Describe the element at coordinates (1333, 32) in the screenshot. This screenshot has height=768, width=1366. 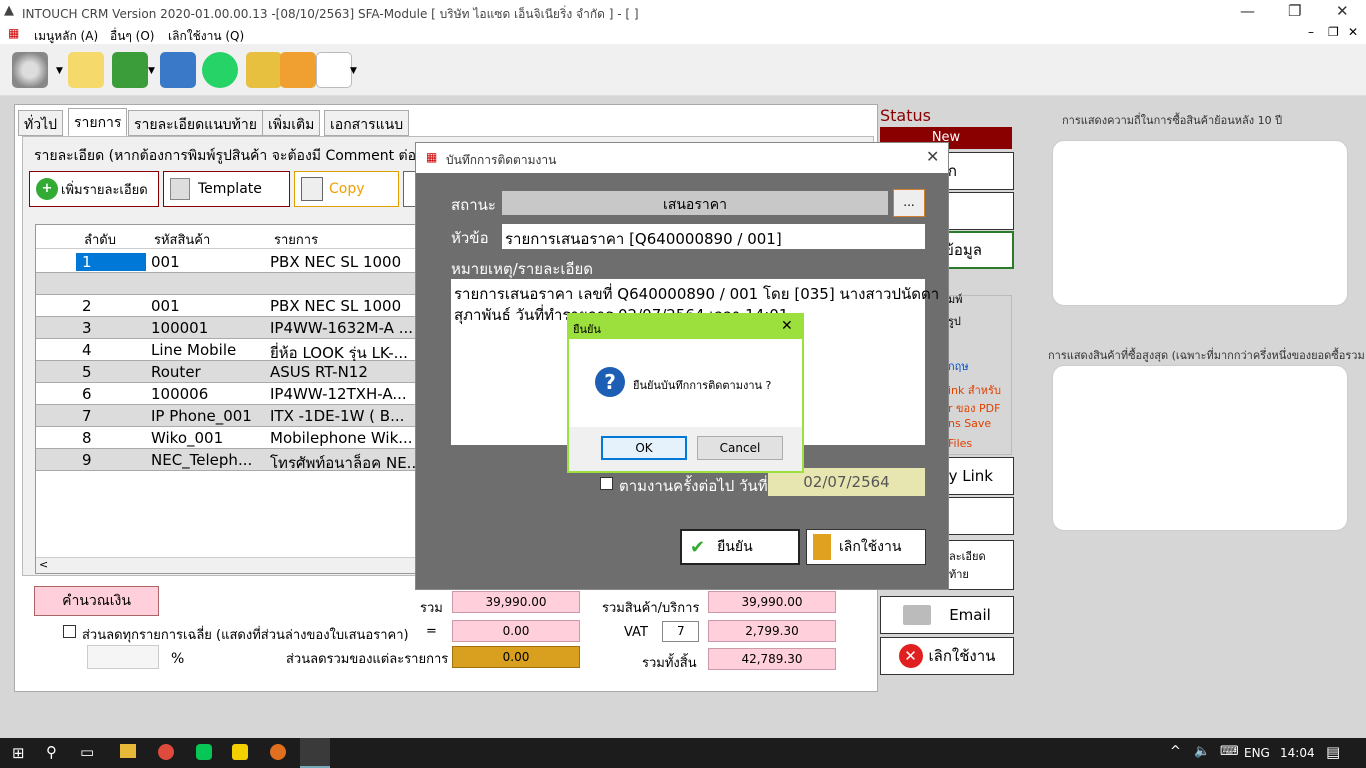
I see `mdi-restore-icon: ❐` at that location.